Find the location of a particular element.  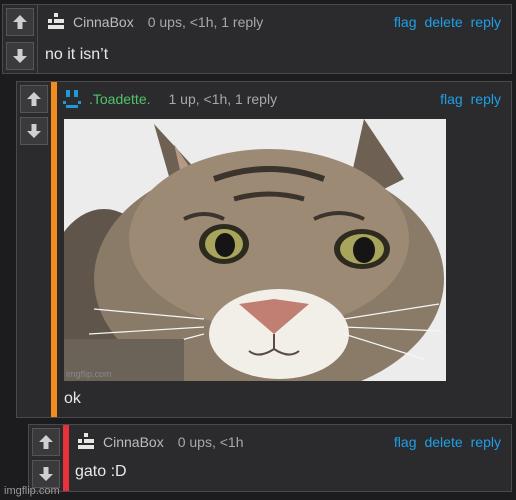

comment-text: no it isn’t is located at coordinates (77, 54).